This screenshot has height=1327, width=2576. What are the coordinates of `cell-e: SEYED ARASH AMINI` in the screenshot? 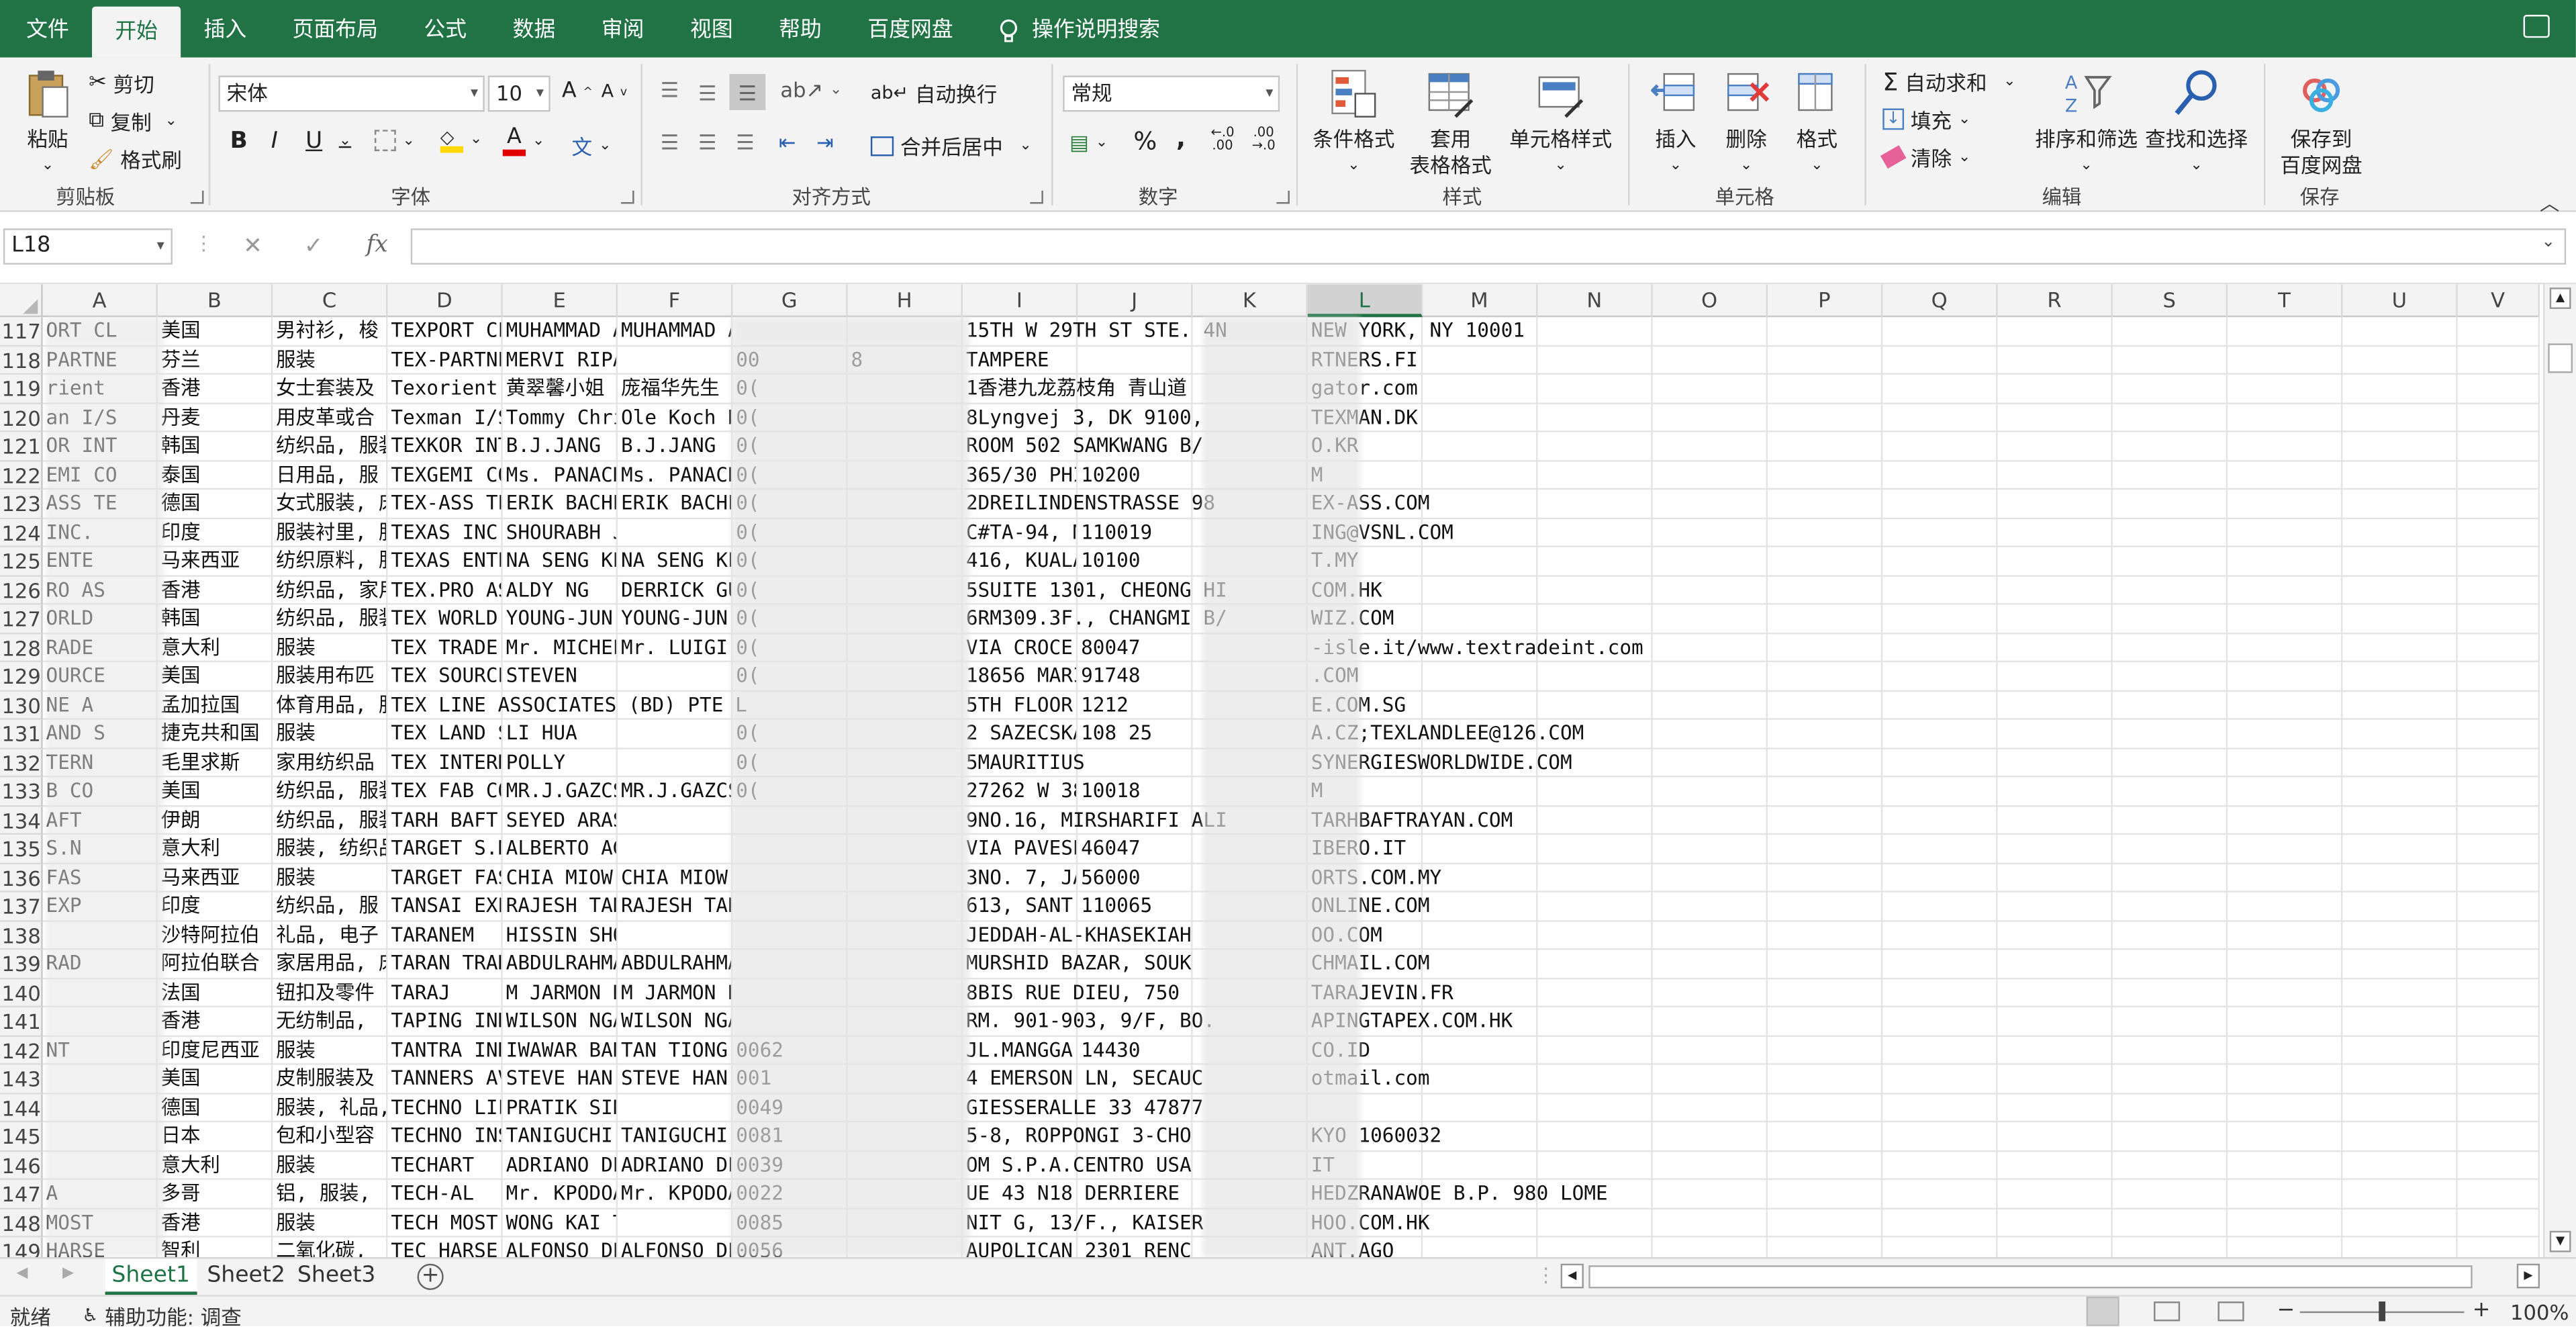 It's located at (561, 820).